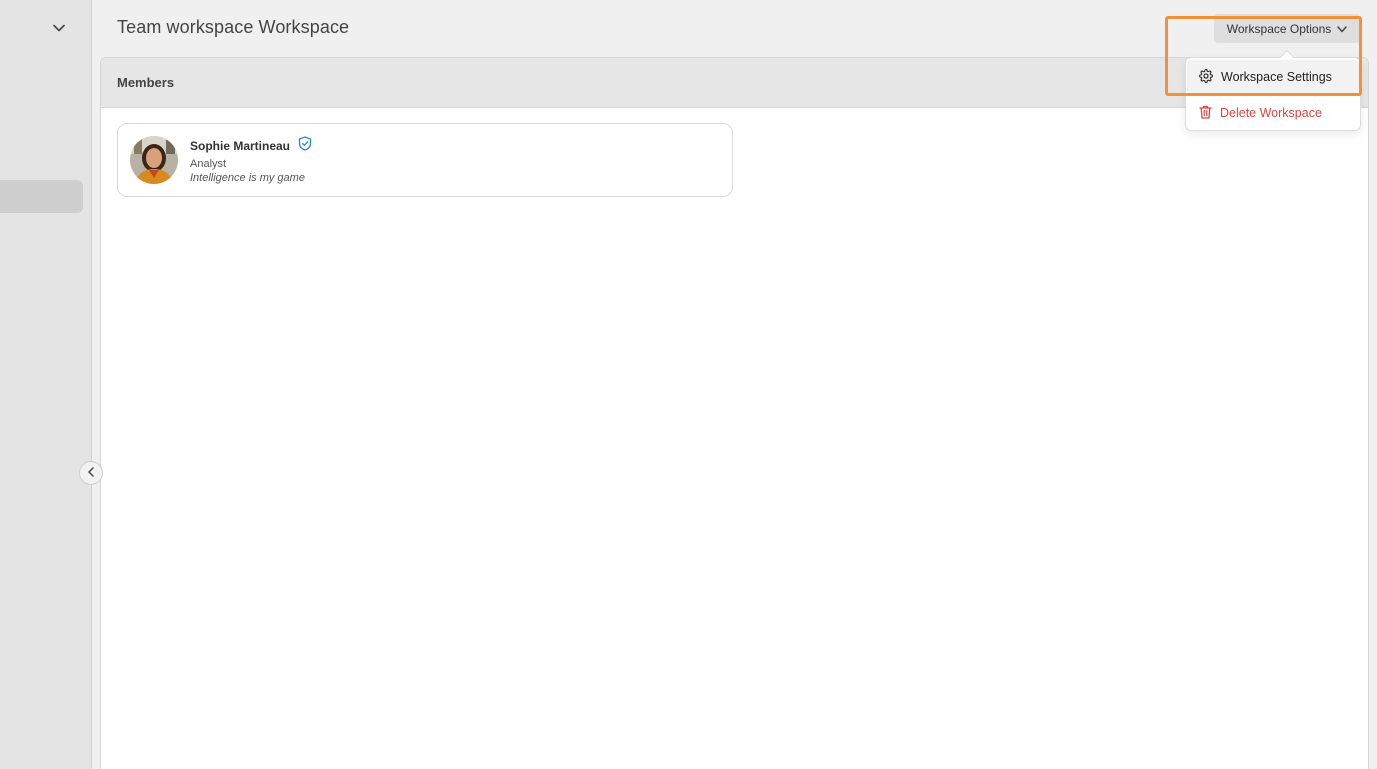  I want to click on sidebar-item-active, so click(41, 196).